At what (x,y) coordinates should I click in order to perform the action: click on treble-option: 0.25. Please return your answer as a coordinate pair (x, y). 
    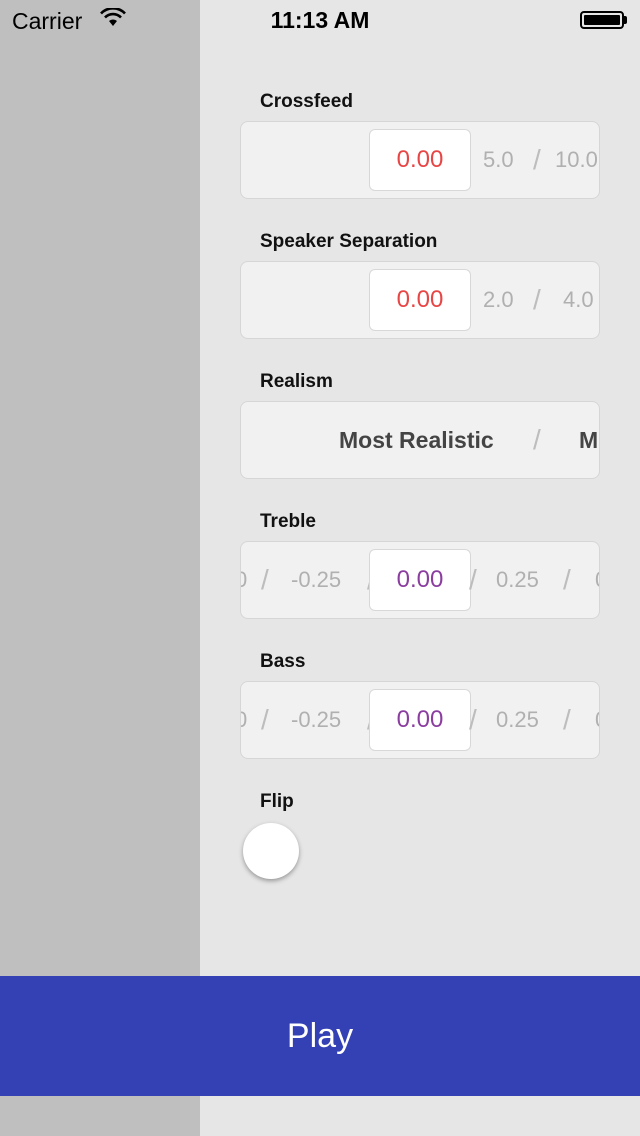
    Looking at the image, I should click on (517, 580).